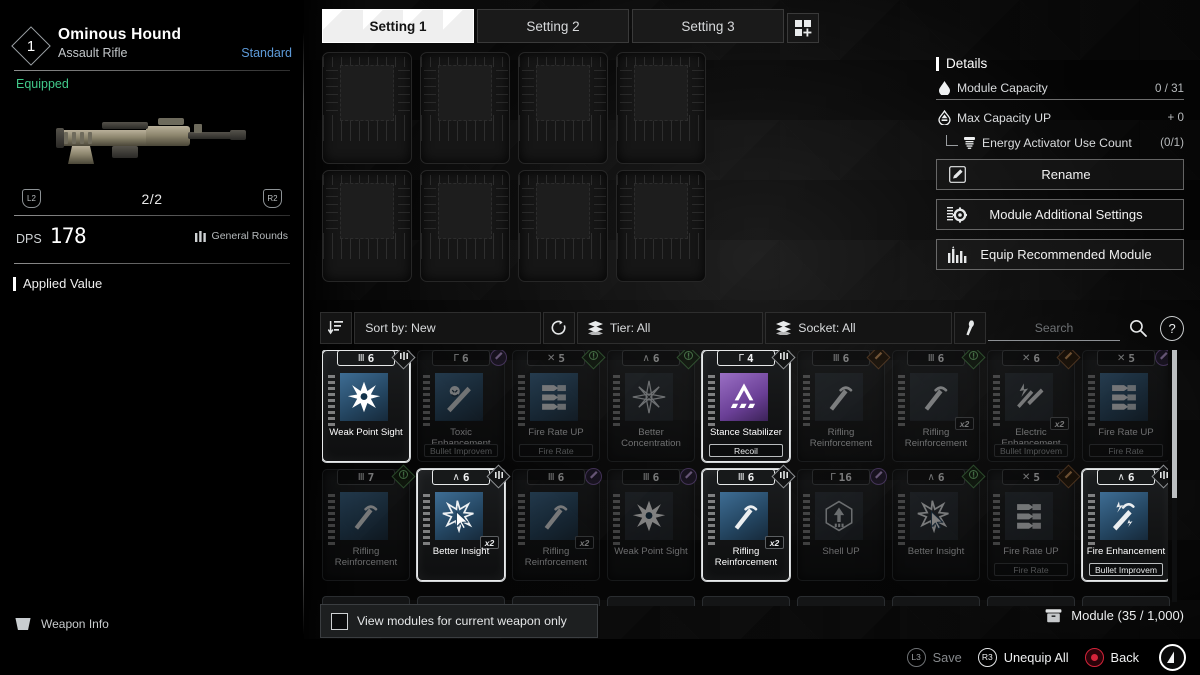 Image resolution: width=1200 pixels, height=675 pixels. Describe the element at coordinates (462, 406) in the screenshot. I see `module-card: Γ6Toxic EnhancementBullet Improvem` at that location.